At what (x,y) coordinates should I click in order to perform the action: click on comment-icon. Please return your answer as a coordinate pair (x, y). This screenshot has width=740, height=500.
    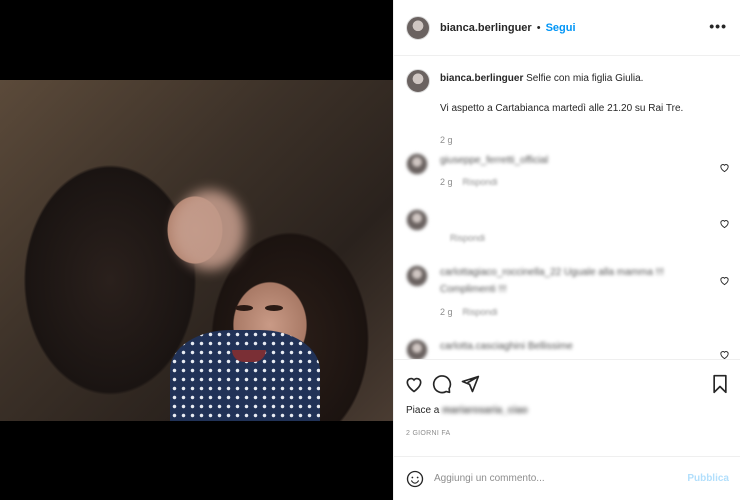
    Looking at the image, I should click on (442, 384).